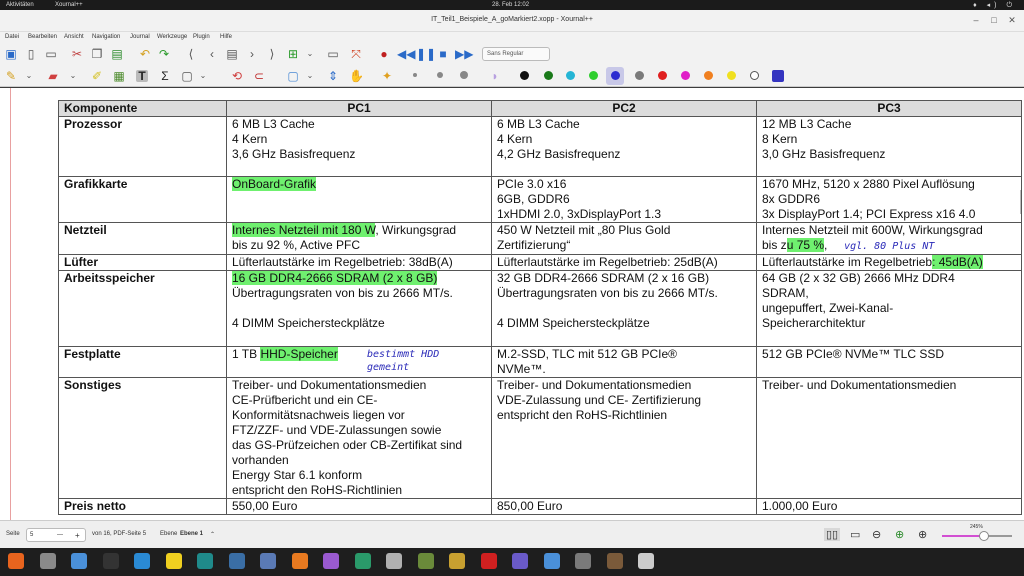 The width and height of the screenshot is (1024, 576). What do you see at coordinates (443, 54) in the screenshot?
I see `stop-icon: ■` at bounding box center [443, 54].